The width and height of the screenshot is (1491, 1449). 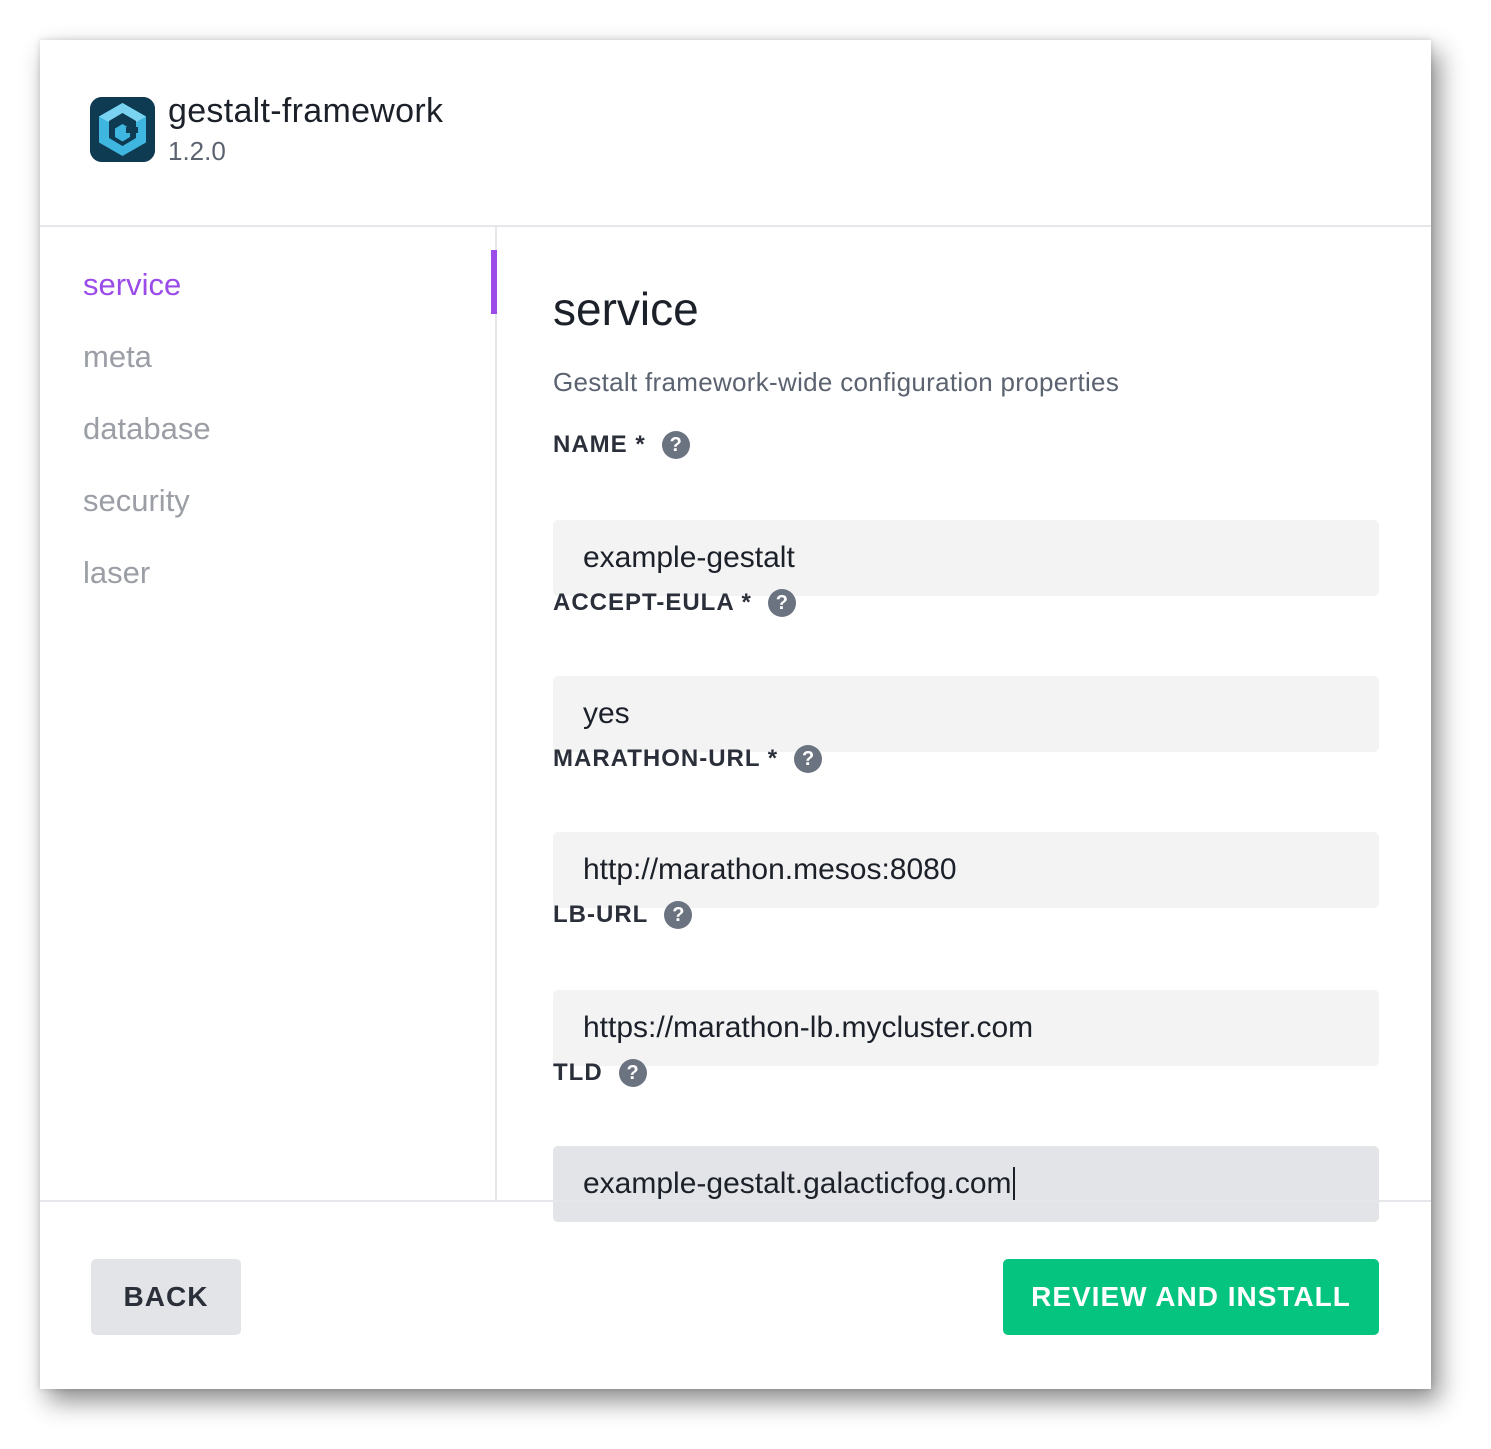 I want to click on sidebar-item-security: security, so click(x=136, y=501).